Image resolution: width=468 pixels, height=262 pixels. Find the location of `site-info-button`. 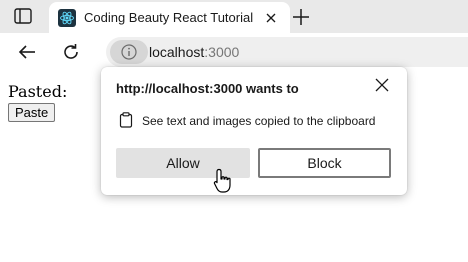

site-info-button is located at coordinates (129, 52).